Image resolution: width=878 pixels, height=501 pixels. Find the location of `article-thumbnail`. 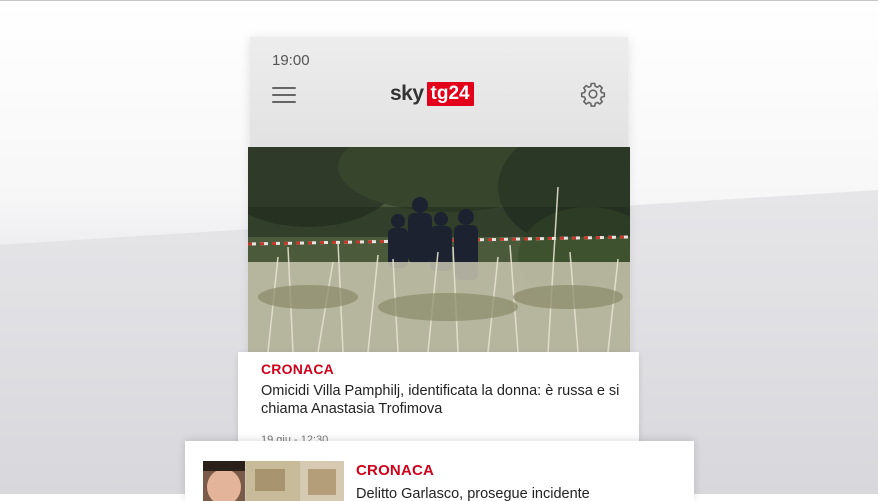

article-thumbnail is located at coordinates (273, 481).